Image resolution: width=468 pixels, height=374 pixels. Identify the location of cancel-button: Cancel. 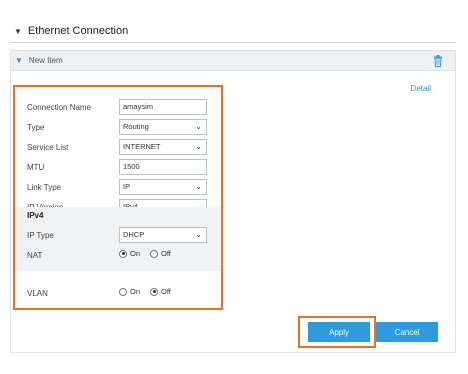
(407, 332).